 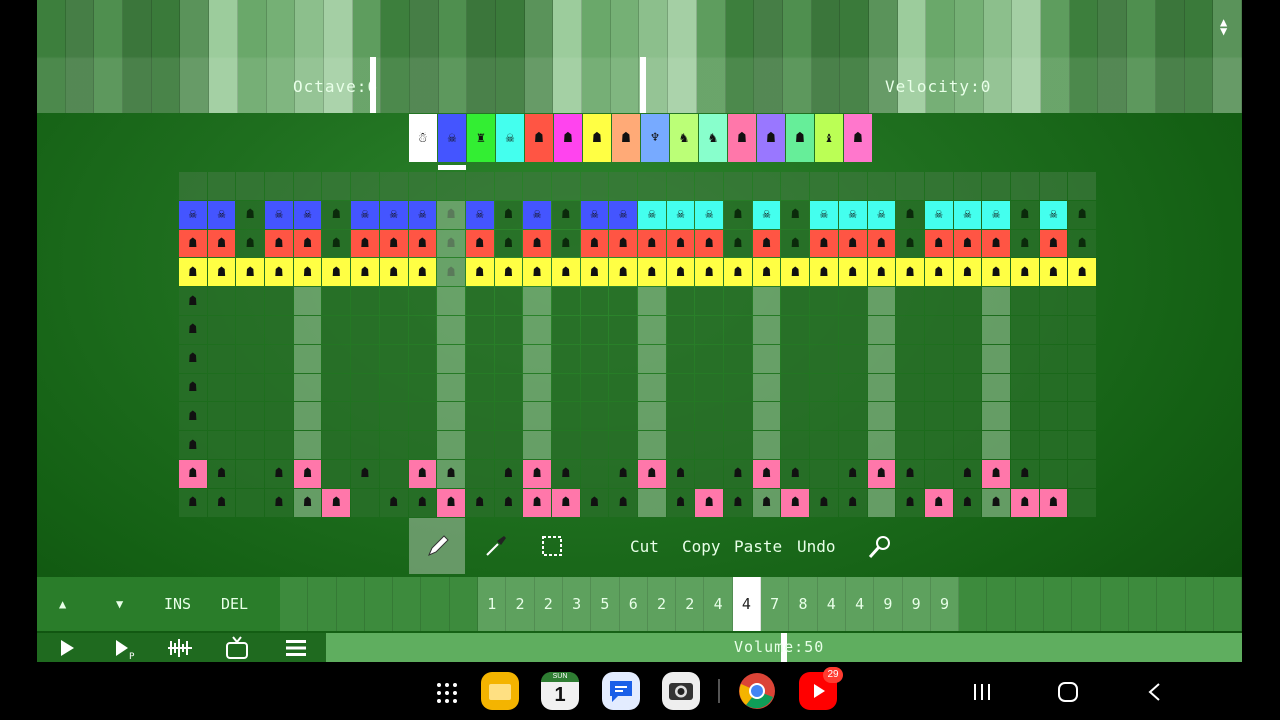 I want to click on menu-icon, so click(x=296, y=648).